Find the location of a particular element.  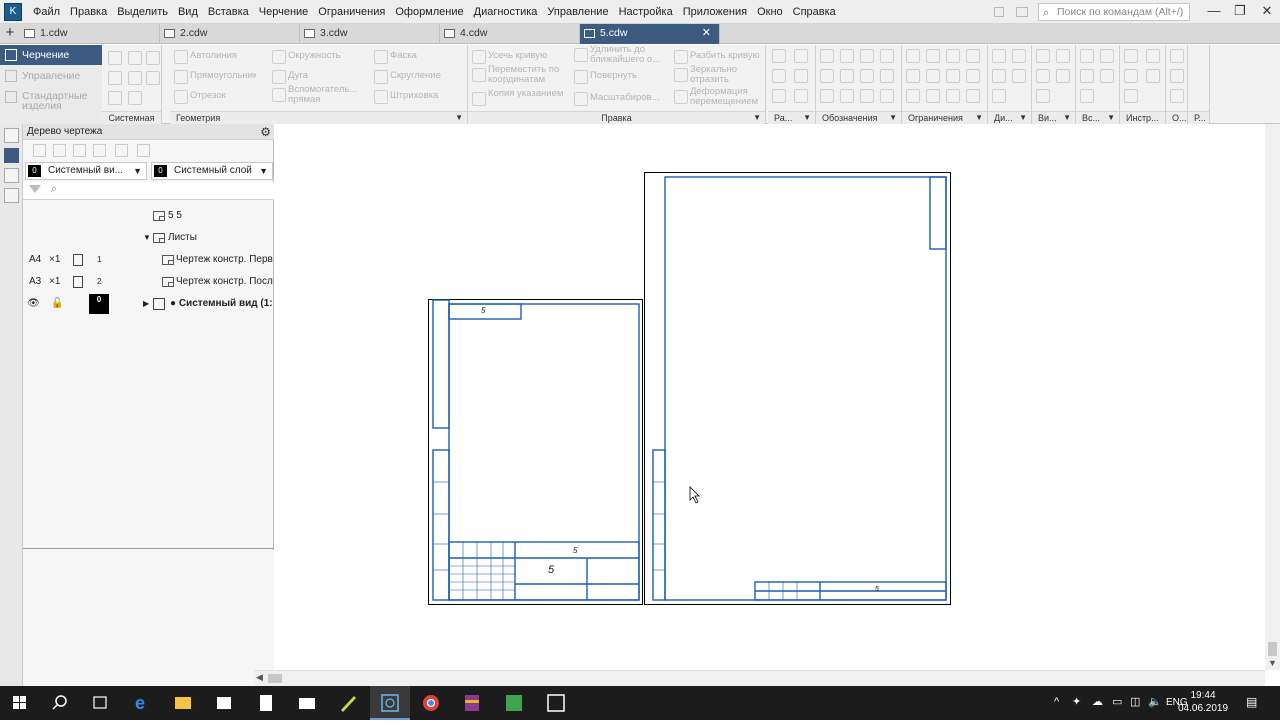

print-icon is located at coordinates (115, 78).